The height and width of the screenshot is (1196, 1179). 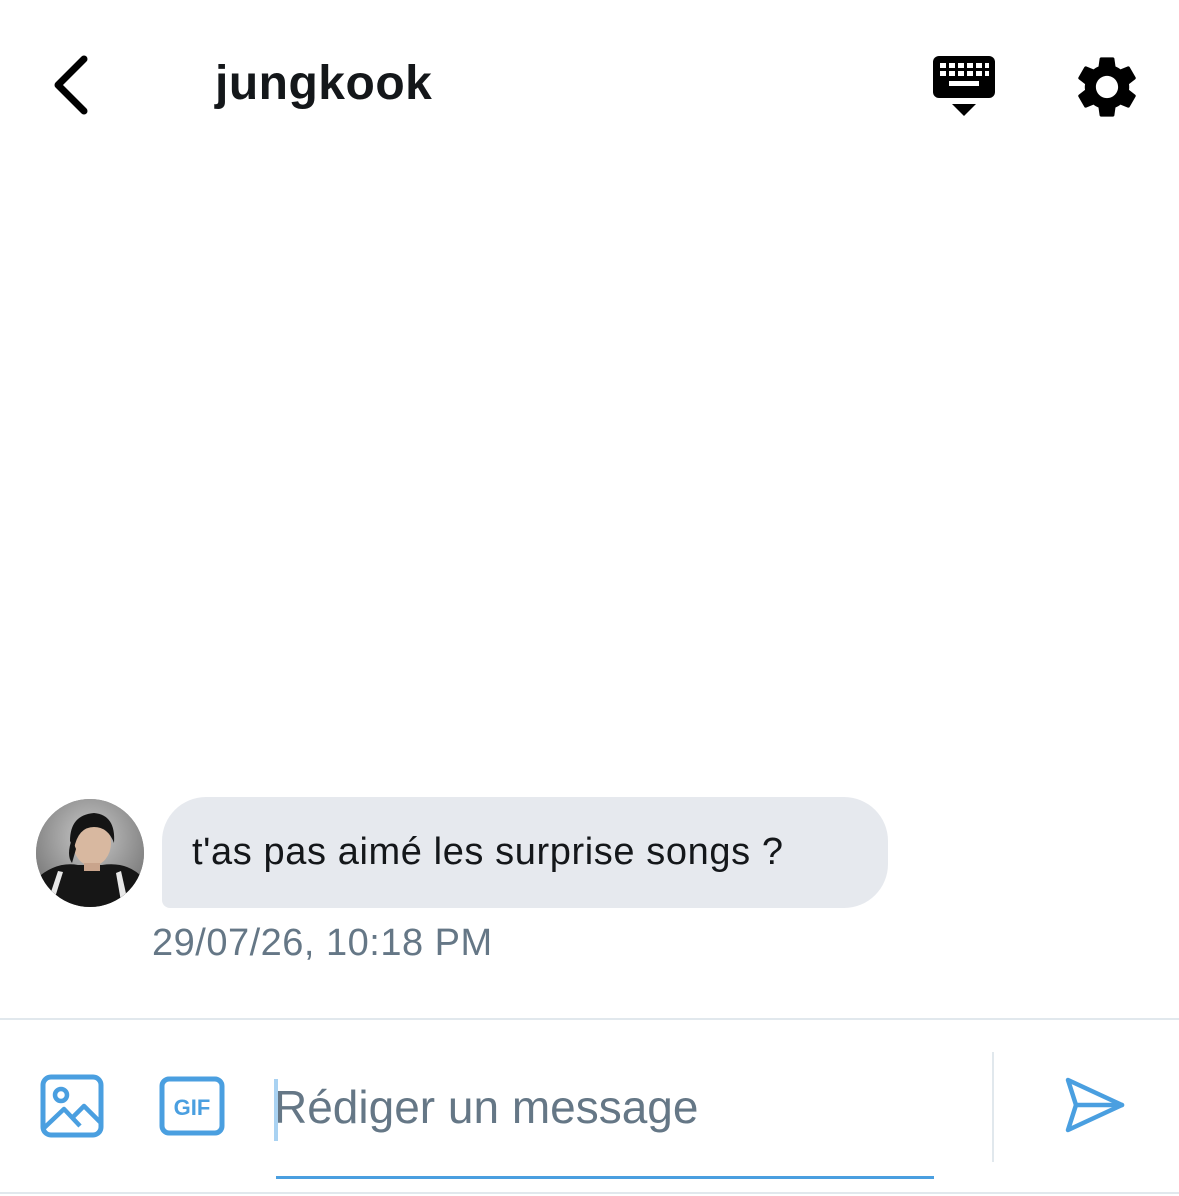 What do you see at coordinates (602, 1107) in the screenshot?
I see `message-input` at bounding box center [602, 1107].